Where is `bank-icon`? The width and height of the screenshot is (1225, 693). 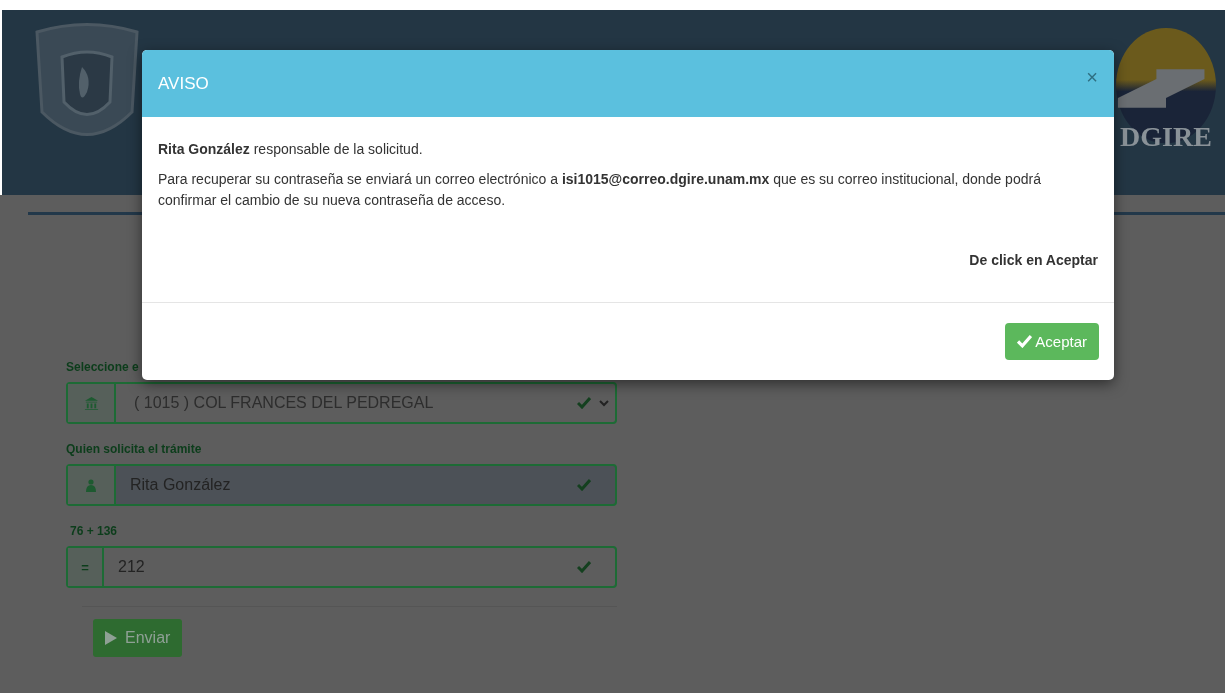
bank-icon is located at coordinates (91, 403).